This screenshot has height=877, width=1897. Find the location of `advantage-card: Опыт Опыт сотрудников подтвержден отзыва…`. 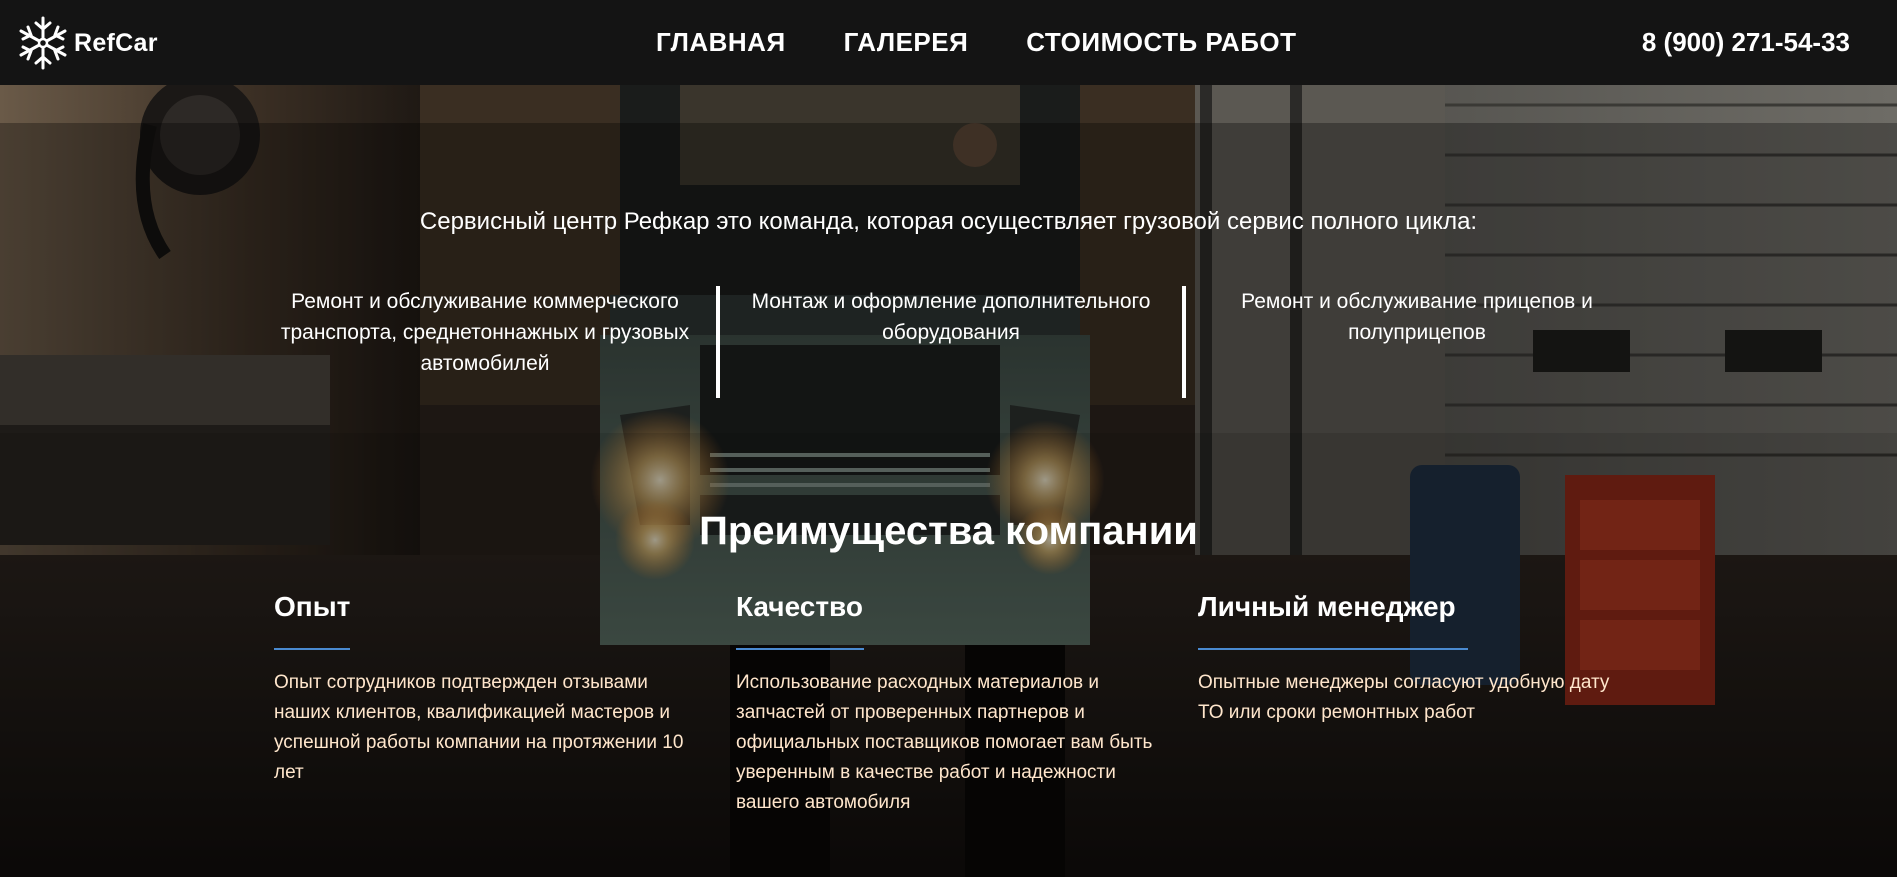

advantage-card: Опыт Опыт сотрудников подтвержден отзыва… is located at coordinates (485, 702).